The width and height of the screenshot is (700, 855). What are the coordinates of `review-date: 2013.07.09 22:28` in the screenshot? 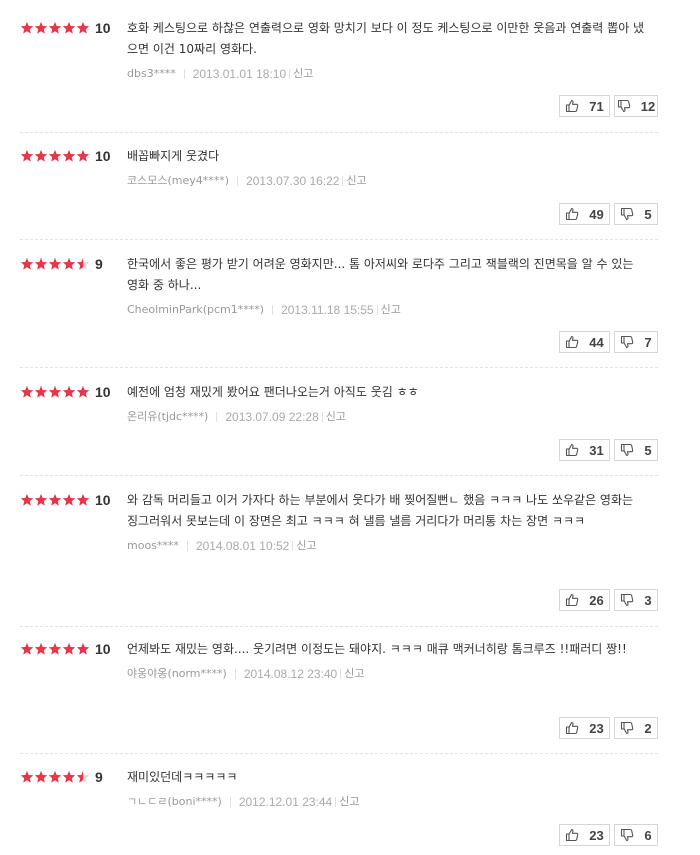 It's located at (272, 417).